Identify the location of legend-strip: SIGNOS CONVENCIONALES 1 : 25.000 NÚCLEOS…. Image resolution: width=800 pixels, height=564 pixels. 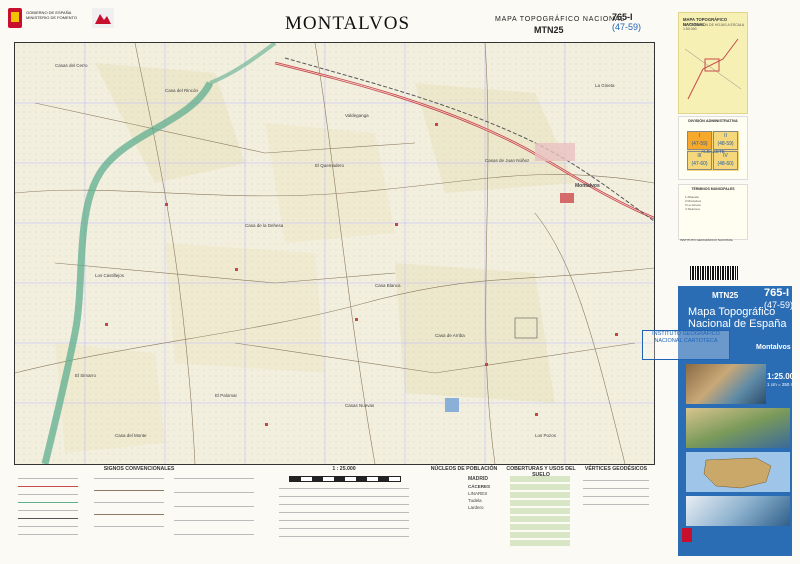
(333, 511).